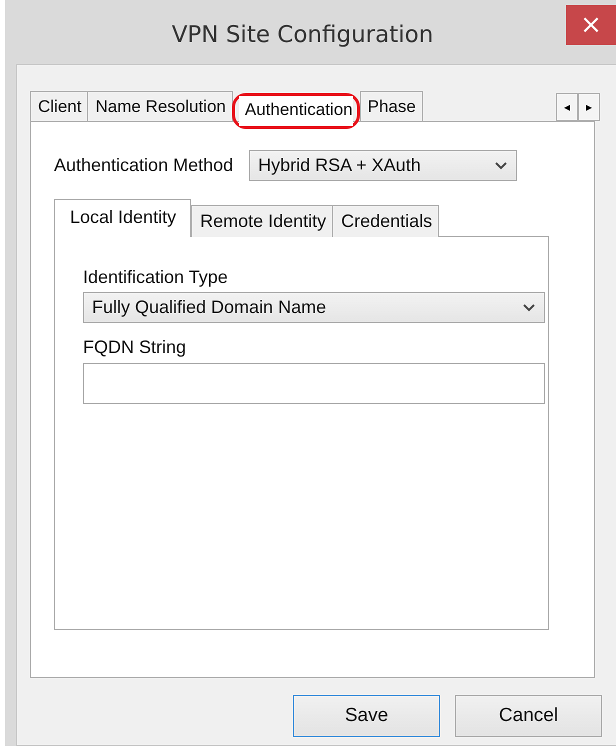  What do you see at coordinates (528, 716) in the screenshot?
I see `dialog-button: Cancel` at bounding box center [528, 716].